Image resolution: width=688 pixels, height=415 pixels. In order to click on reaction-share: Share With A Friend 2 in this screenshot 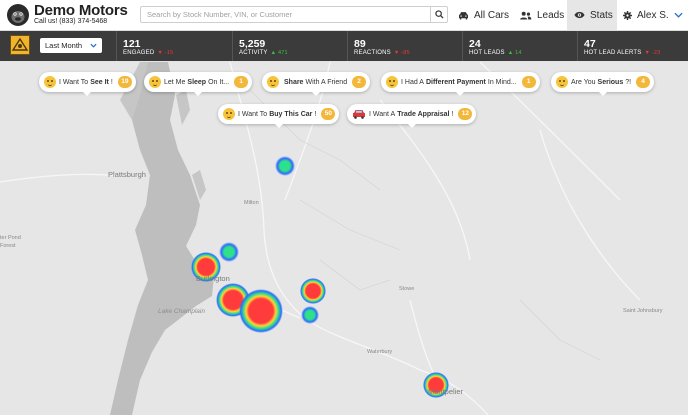, I will do `click(316, 84)`.